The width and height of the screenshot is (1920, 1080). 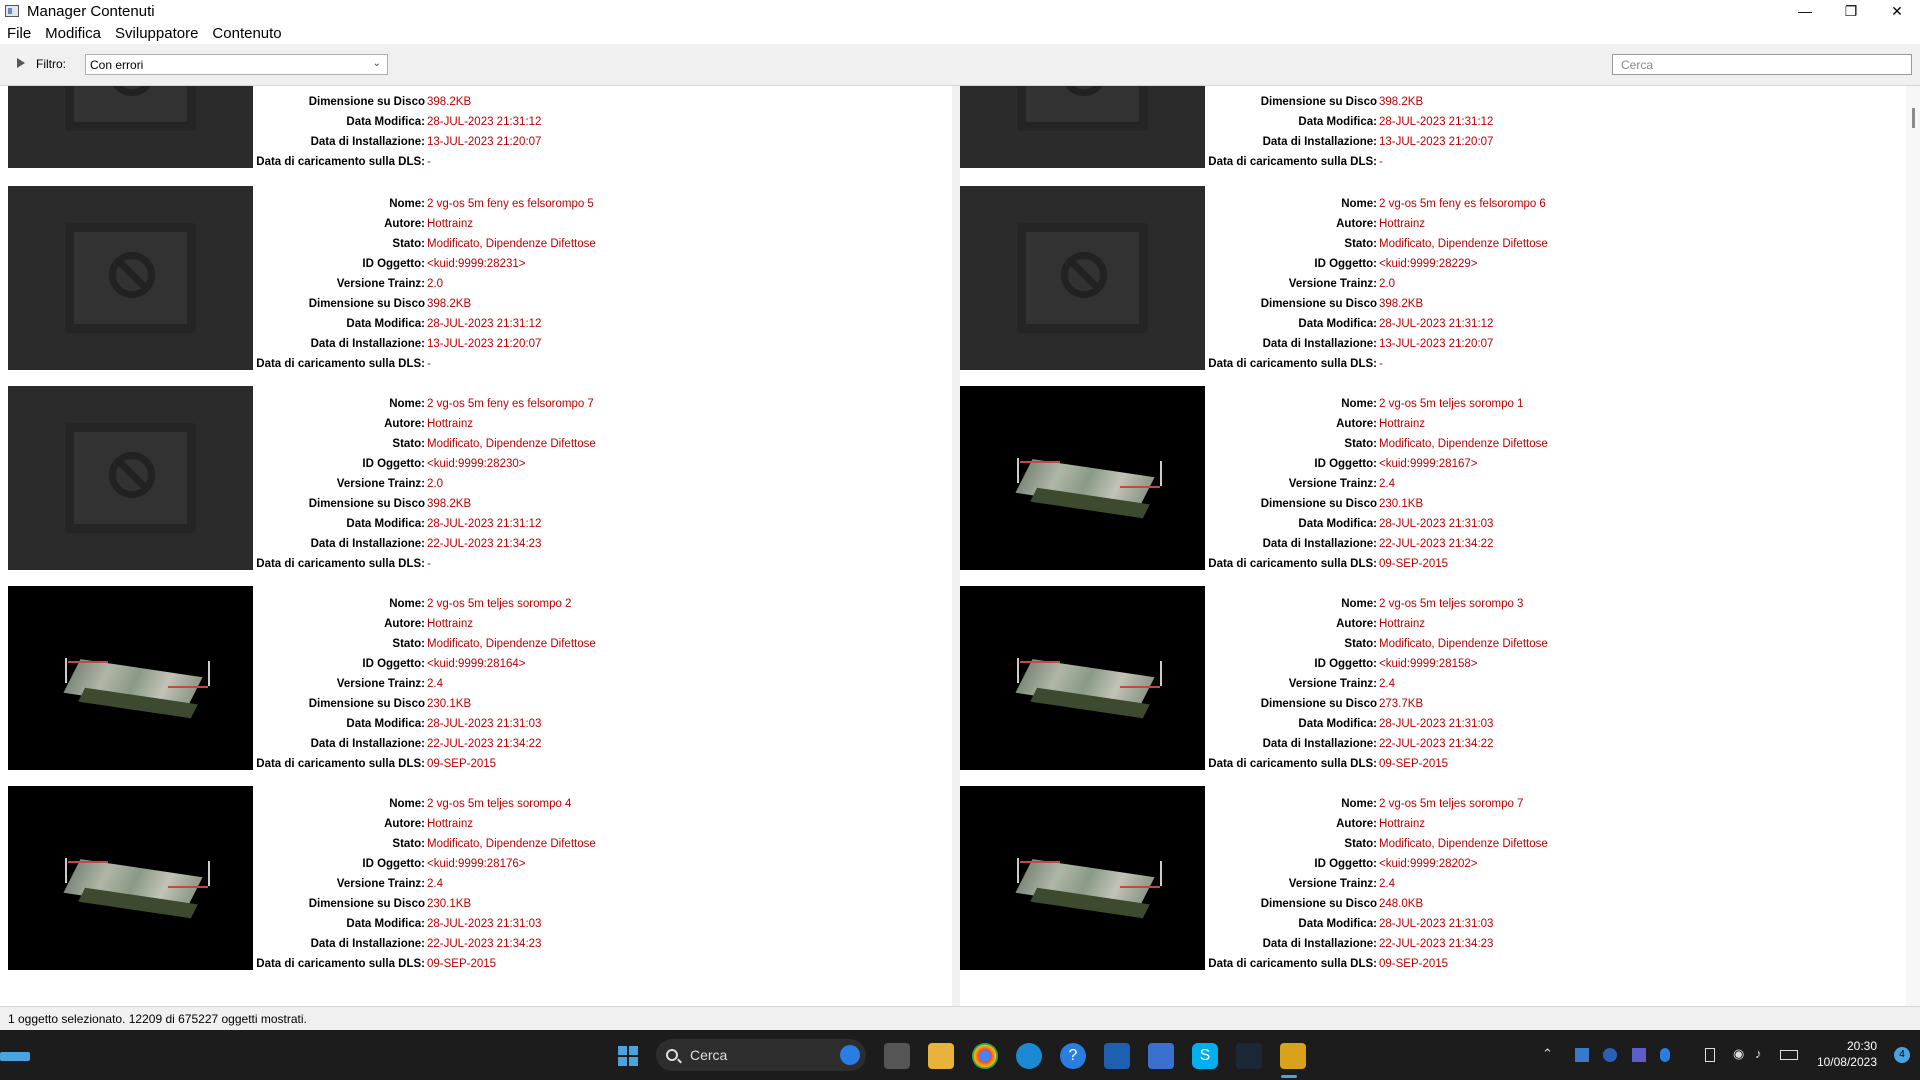 I want to click on taskbar-search-label: Cerca, so click(x=709, y=1055).